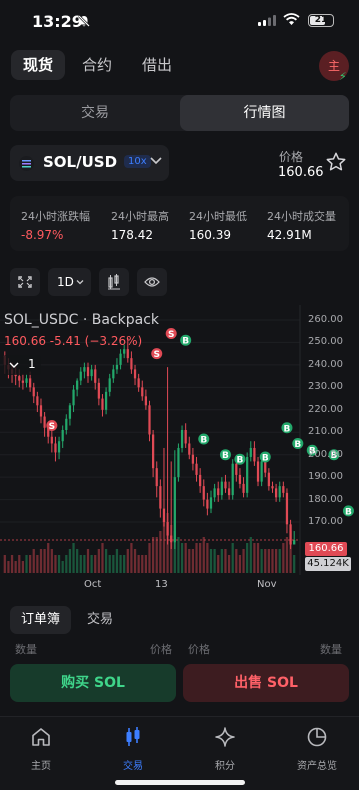  I want to click on home-icon, so click(41, 737).